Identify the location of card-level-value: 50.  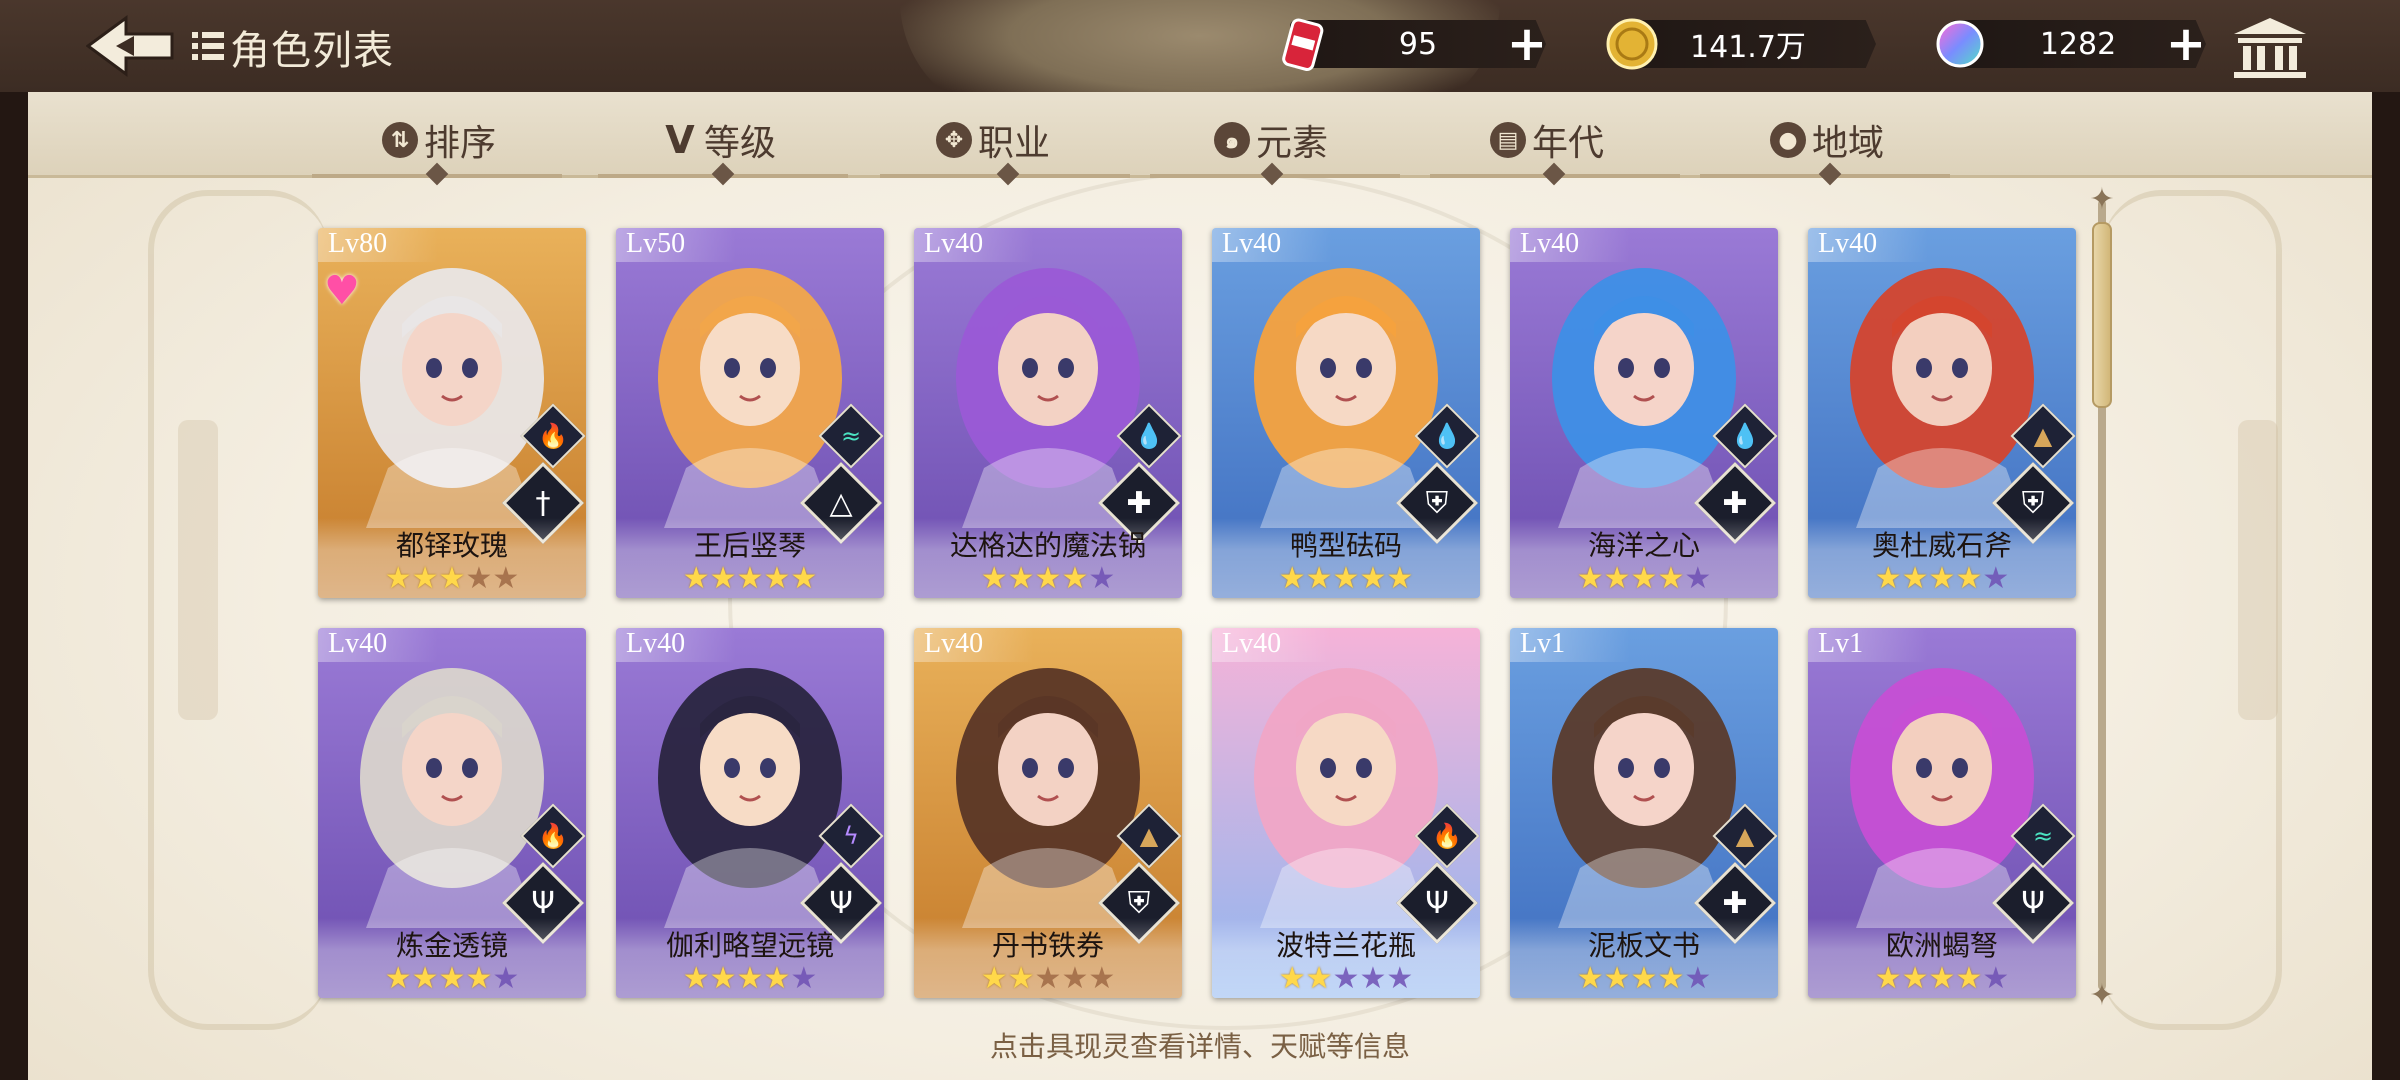
(671, 243).